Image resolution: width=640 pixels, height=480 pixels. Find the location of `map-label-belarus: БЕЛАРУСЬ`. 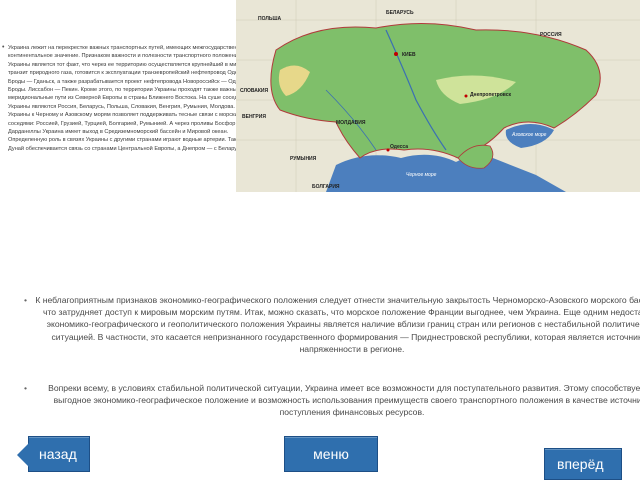

map-label-belarus: БЕЛАРУСЬ is located at coordinates (400, 13).